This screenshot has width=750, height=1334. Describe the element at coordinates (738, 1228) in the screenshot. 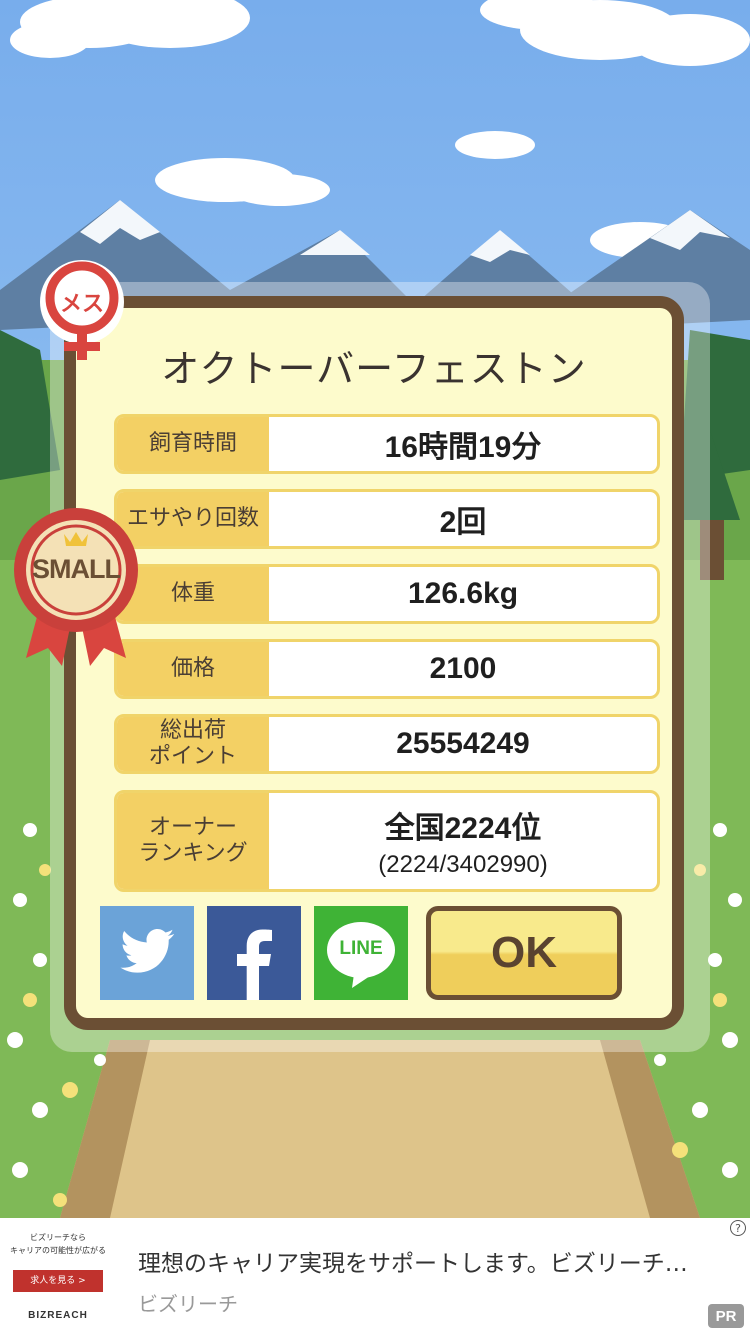

I see `ad-info-icon: ?` at that location.